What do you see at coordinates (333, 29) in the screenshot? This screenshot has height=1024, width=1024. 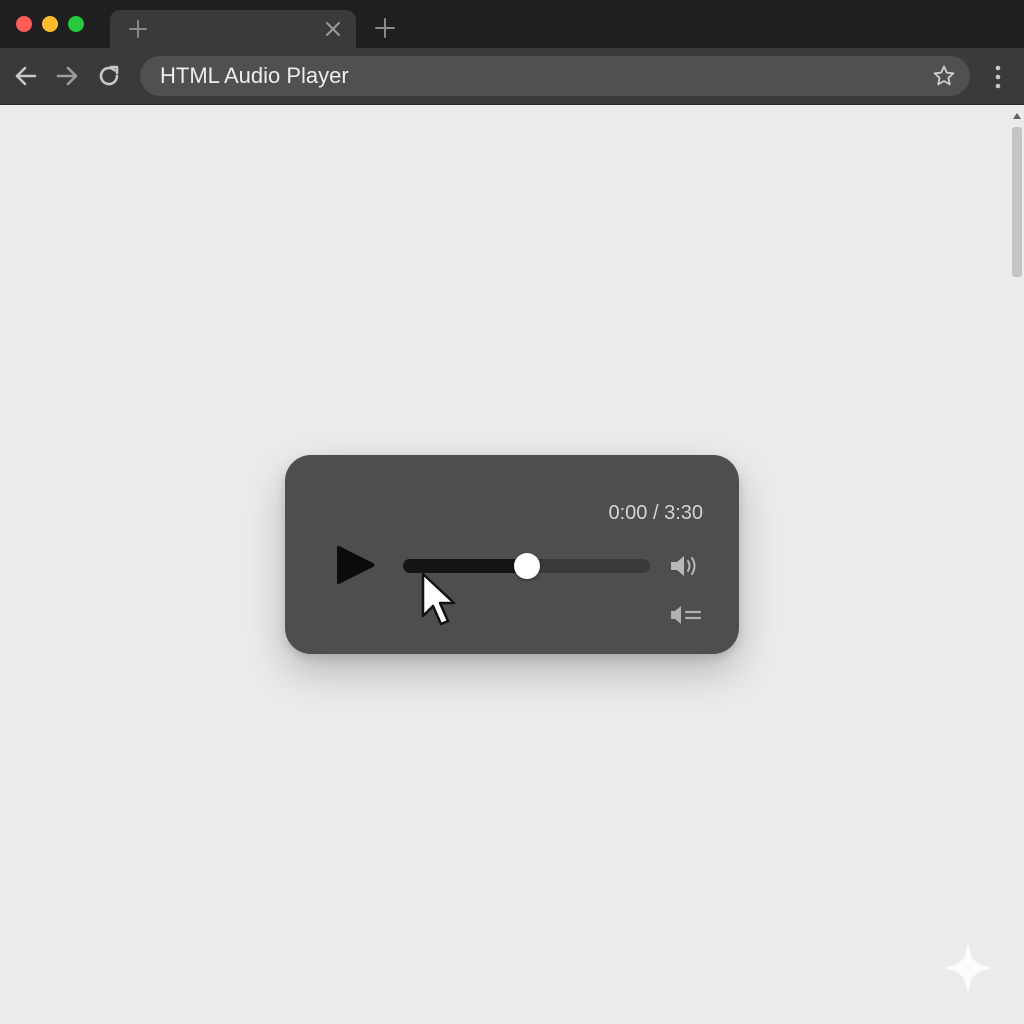 I see `close-icon` at bounding box center [333, 29].